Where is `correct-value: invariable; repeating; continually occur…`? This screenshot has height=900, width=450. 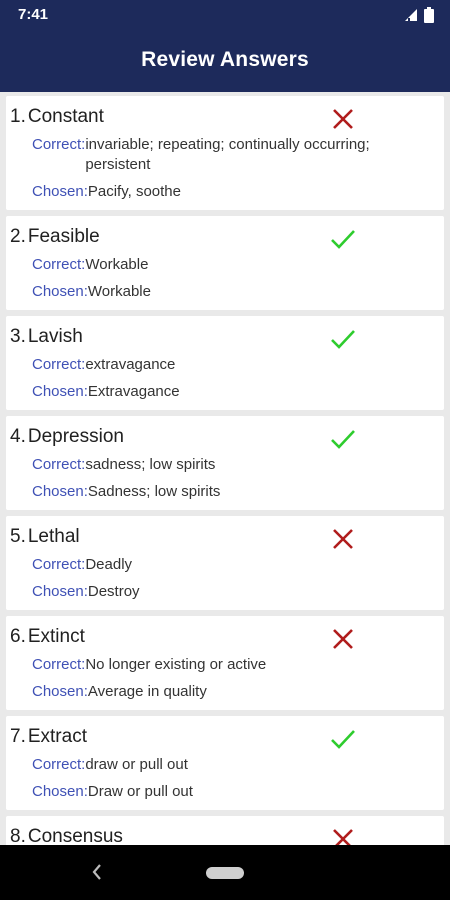
correct-value: invariable; repeating; continually occur… is located at coordinates (227, 154).